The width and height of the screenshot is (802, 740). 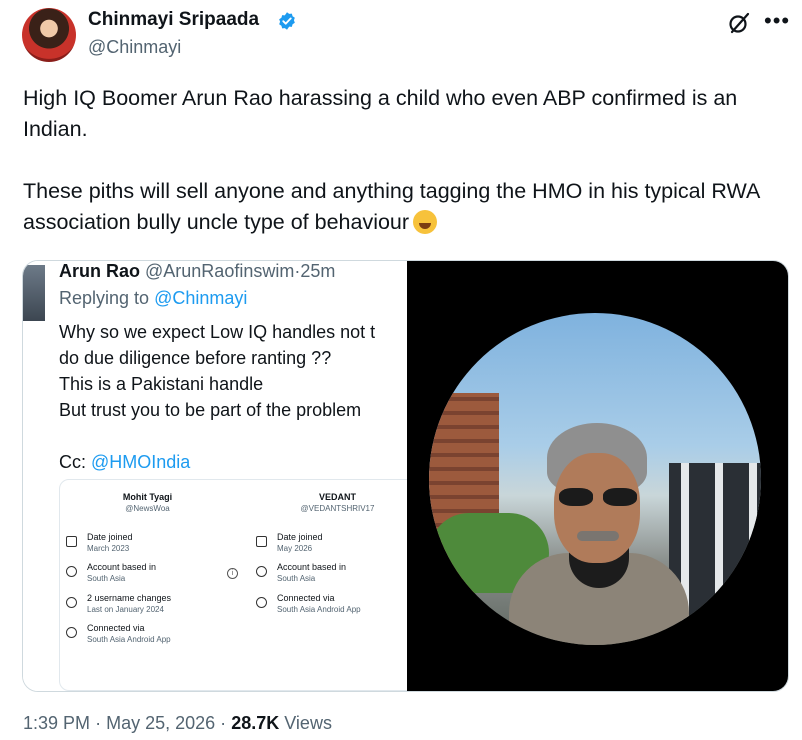 I want to click on info-icon: i, so click(x=232, y=573).